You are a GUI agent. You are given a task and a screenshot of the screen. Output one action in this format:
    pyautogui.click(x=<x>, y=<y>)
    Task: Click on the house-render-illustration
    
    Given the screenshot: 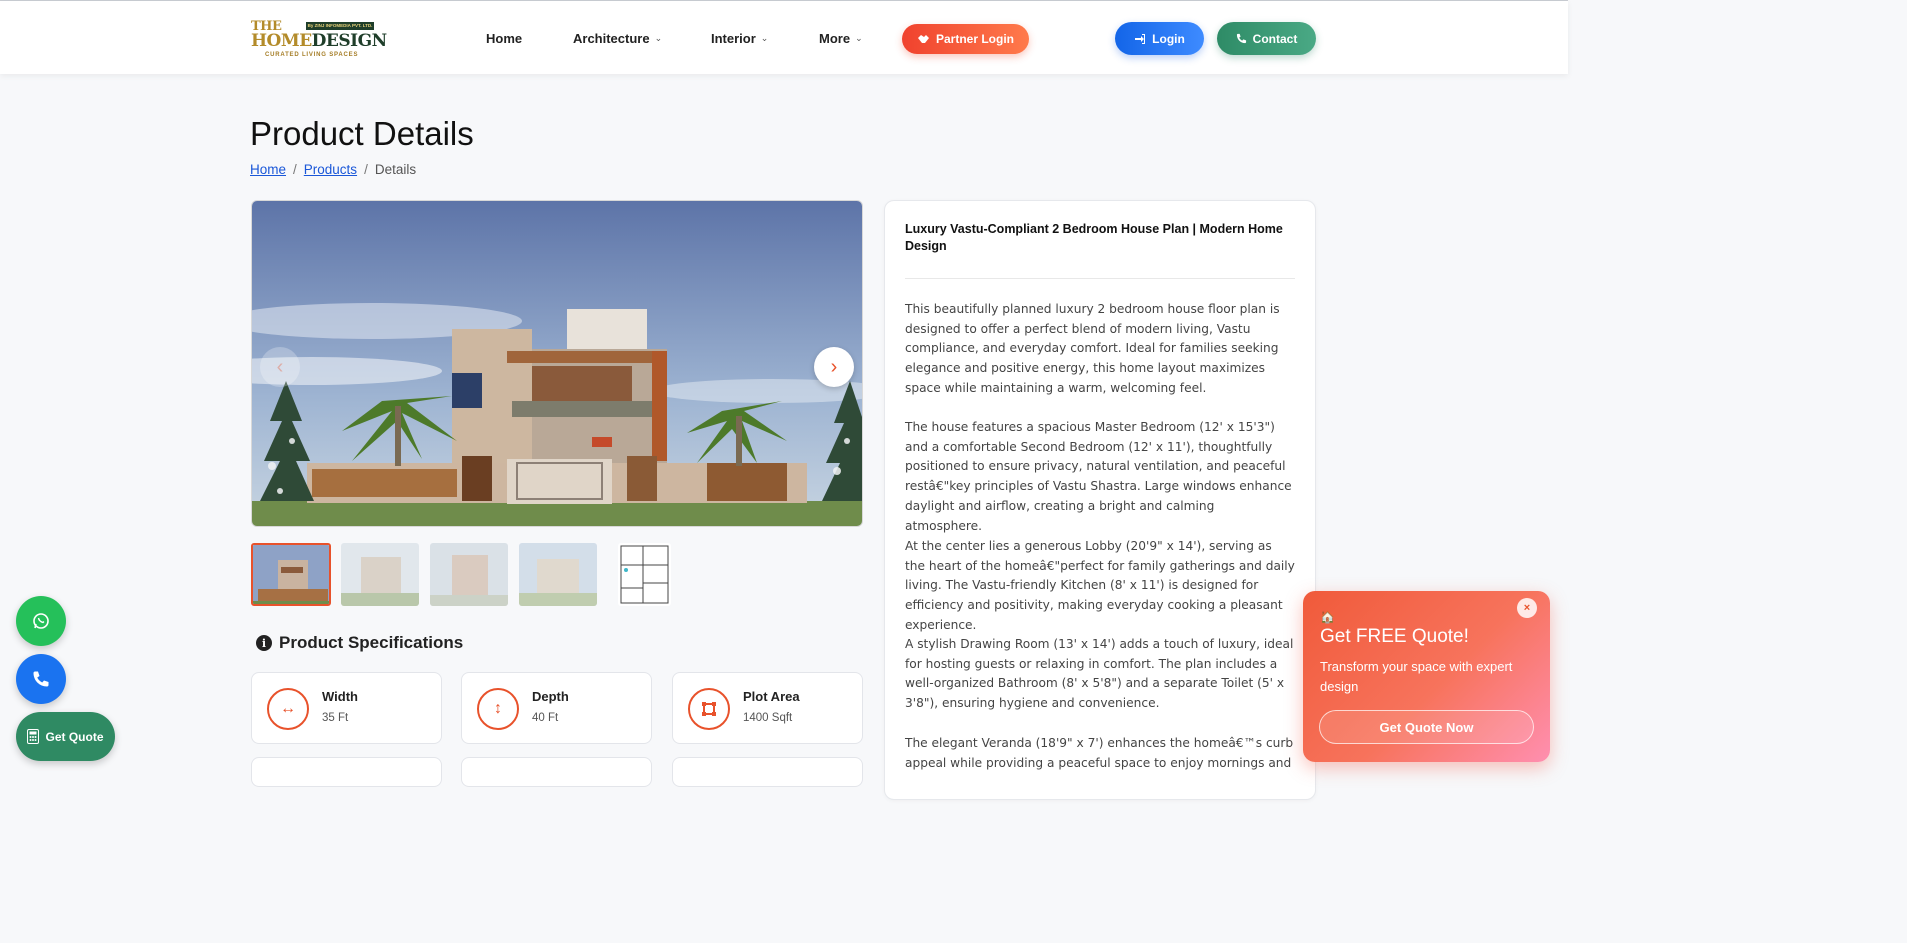 What is the action you would take?
    pyautogui.click(x=557, y=363)
    